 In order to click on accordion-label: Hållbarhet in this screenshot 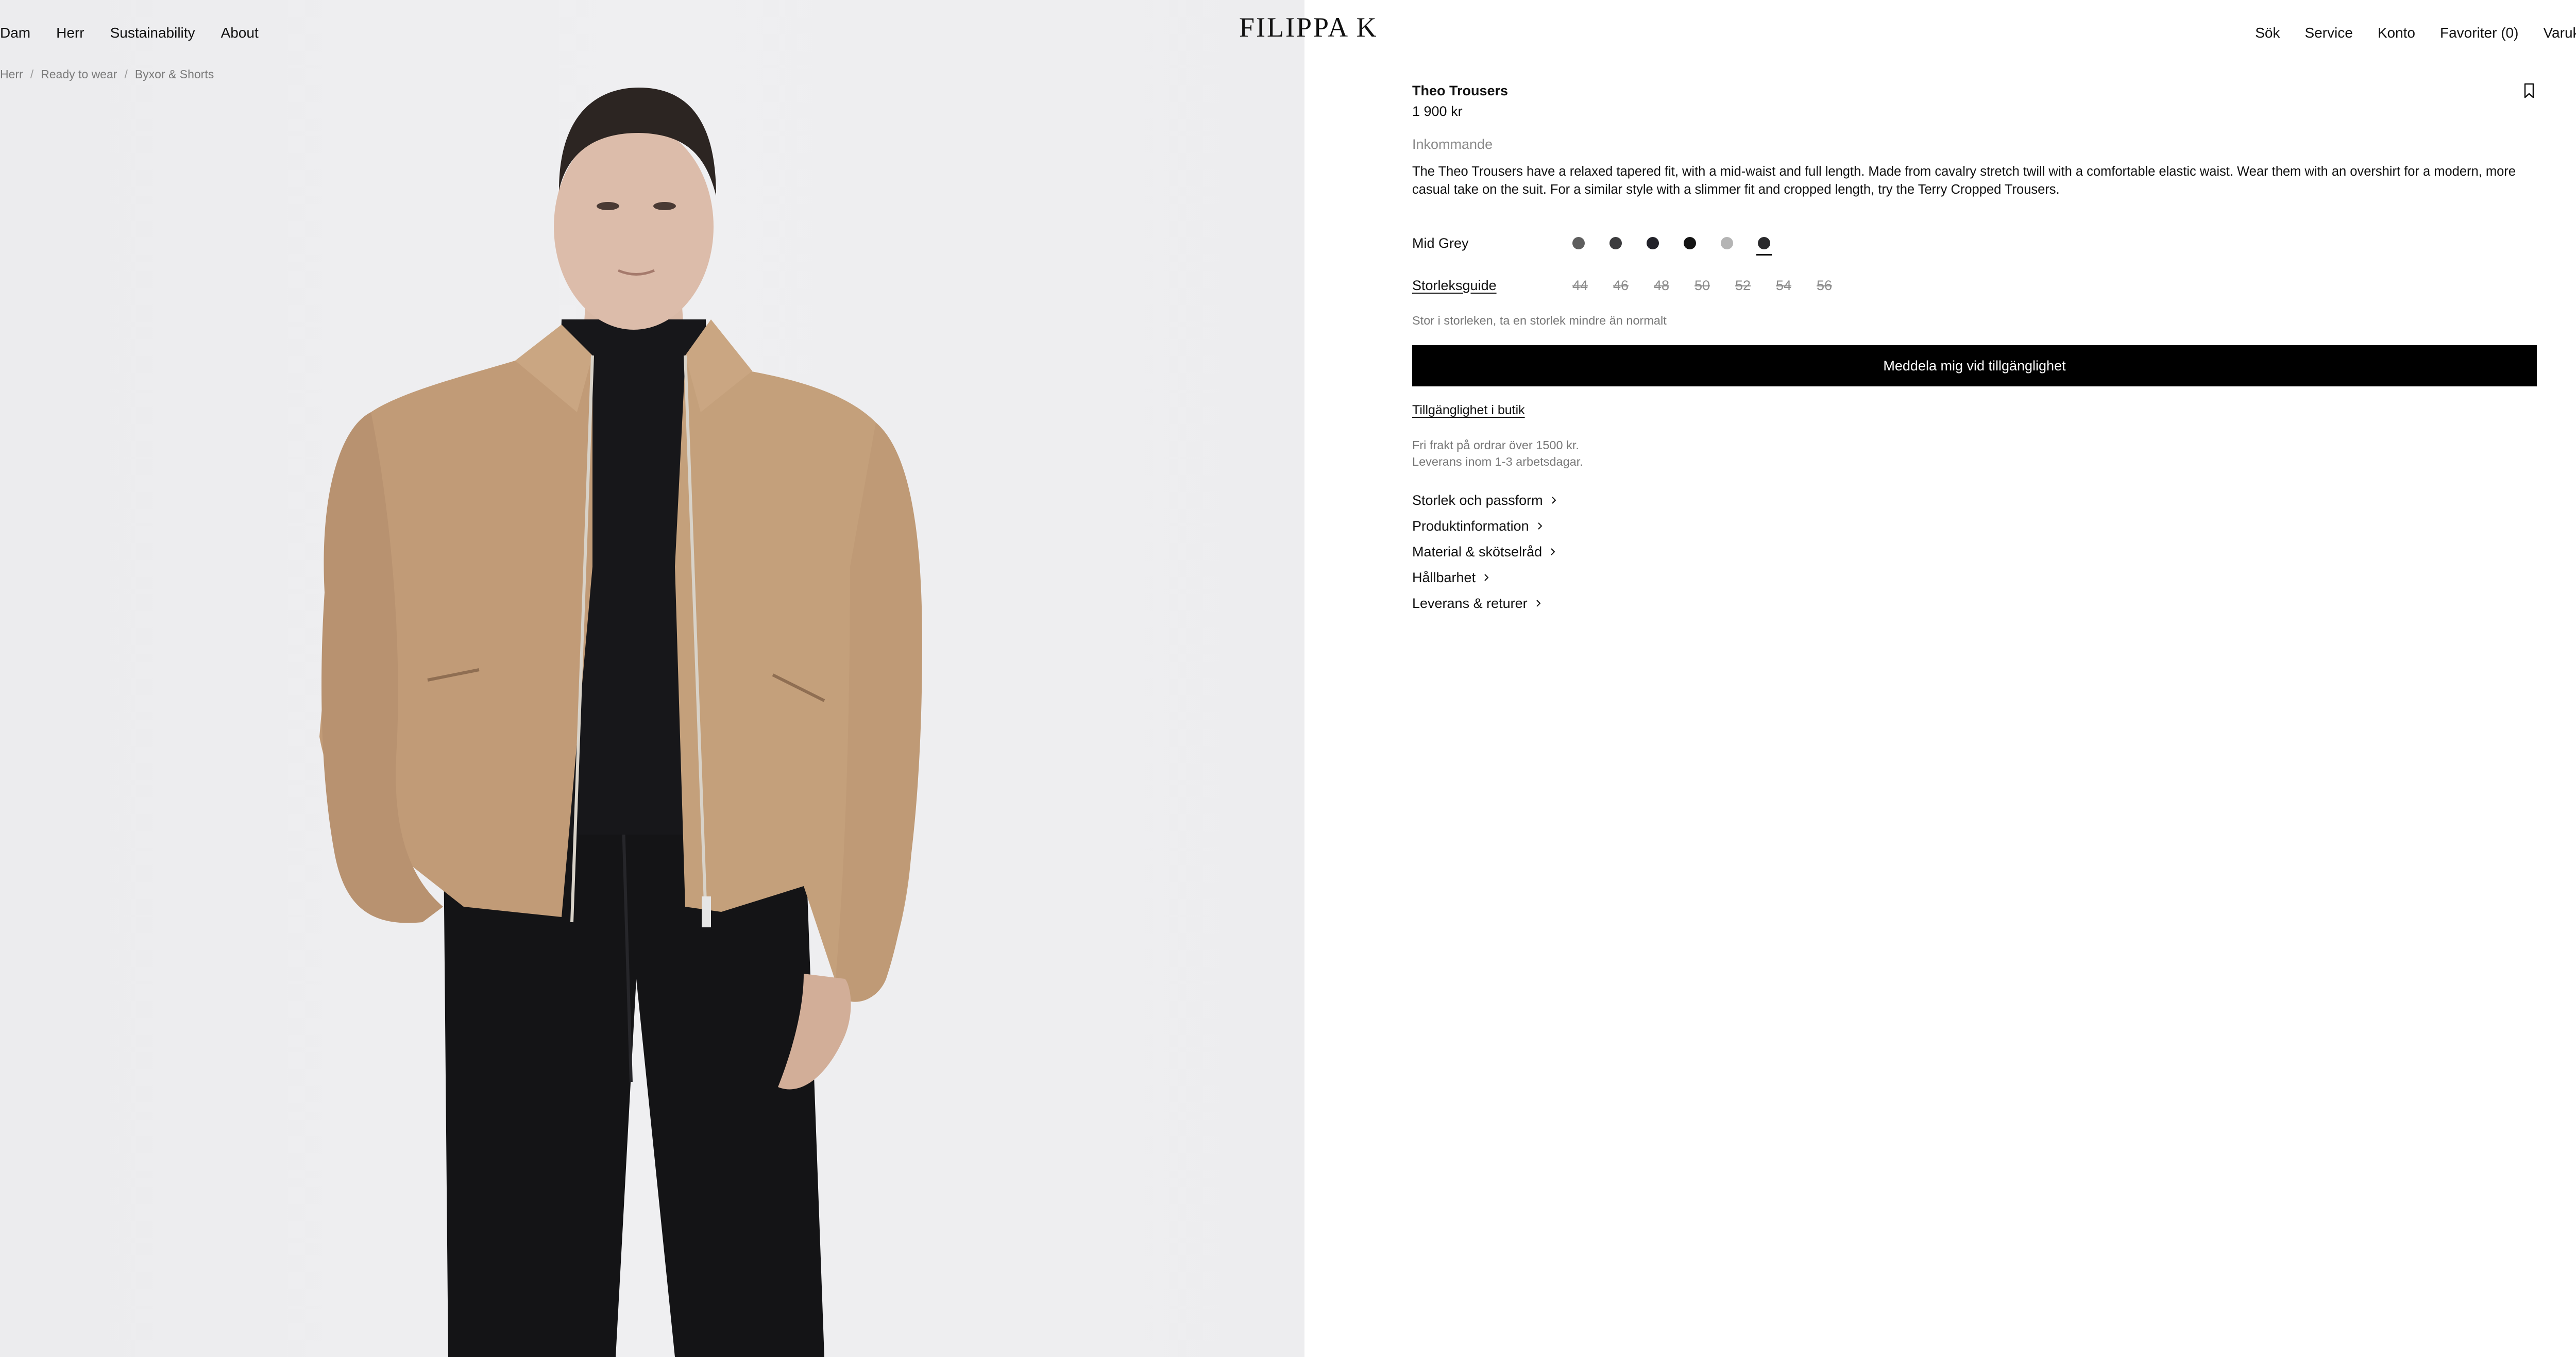, I will do `click(1444, 577)`.